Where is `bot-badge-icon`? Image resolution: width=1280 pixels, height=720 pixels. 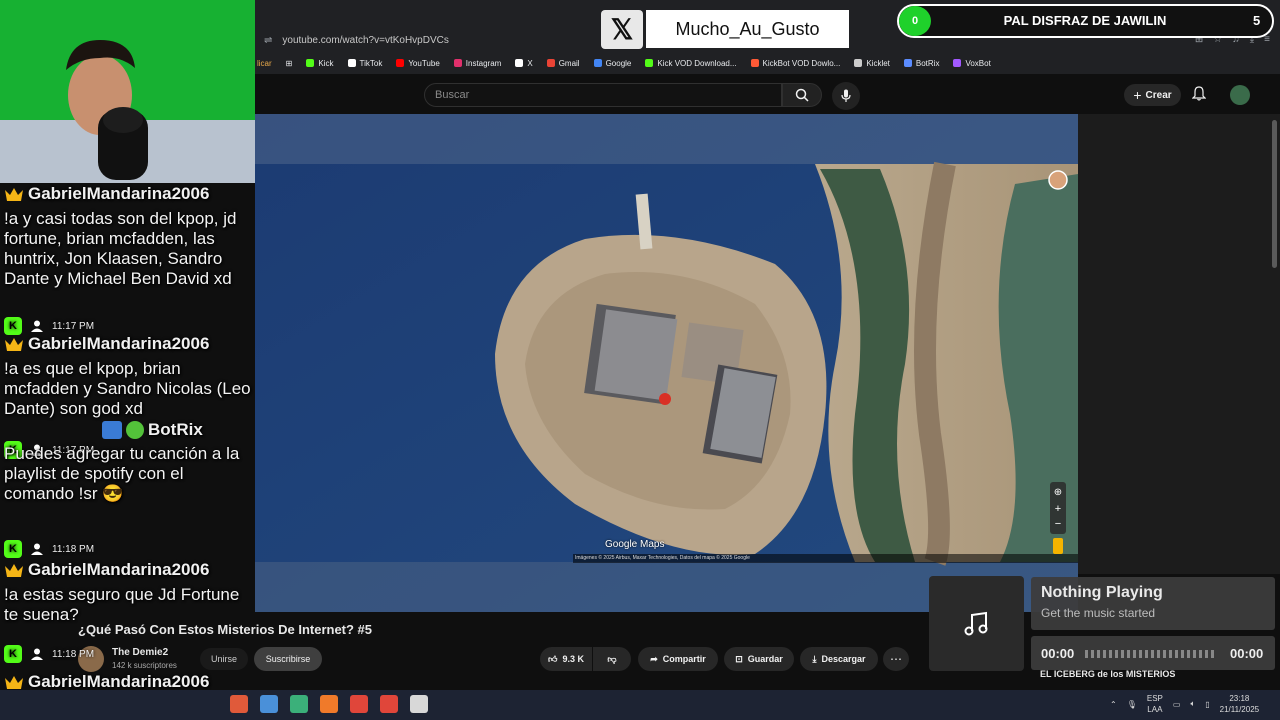 bot-badge-icon is located at coordinates (112, 430).